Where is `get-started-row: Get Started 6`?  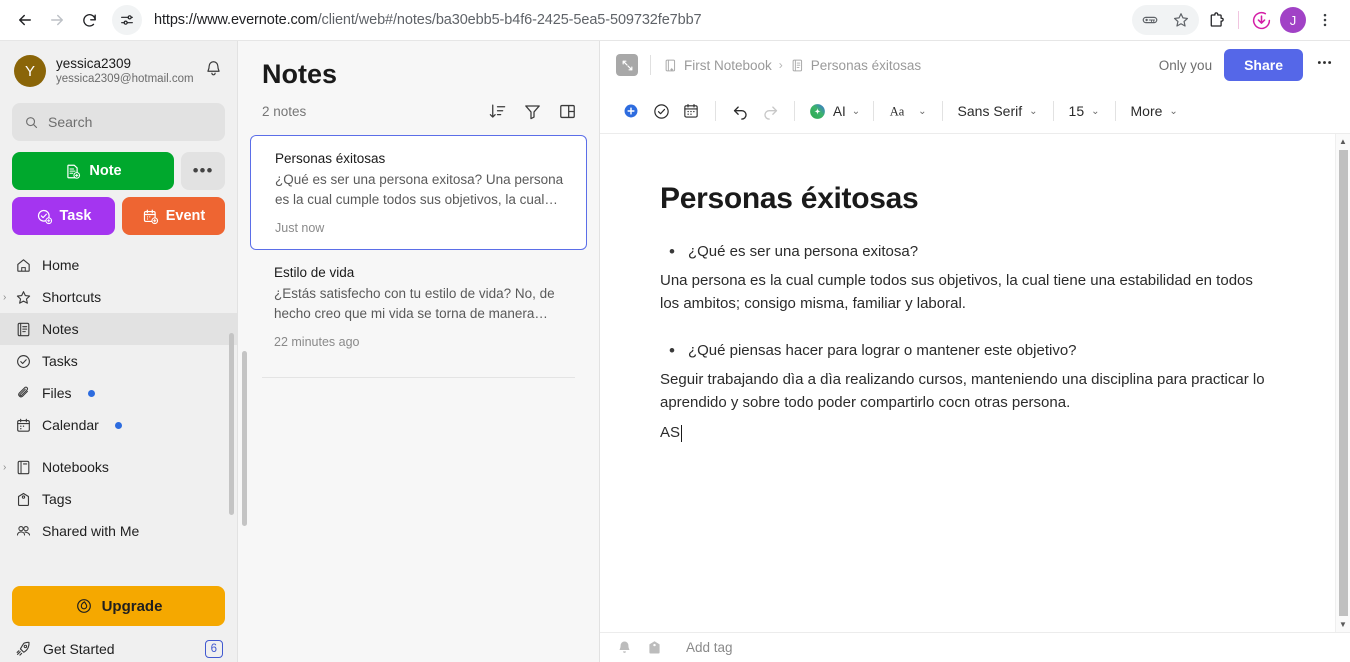 get-started-row: Get Started 6 is located at coordinates (118, 648).